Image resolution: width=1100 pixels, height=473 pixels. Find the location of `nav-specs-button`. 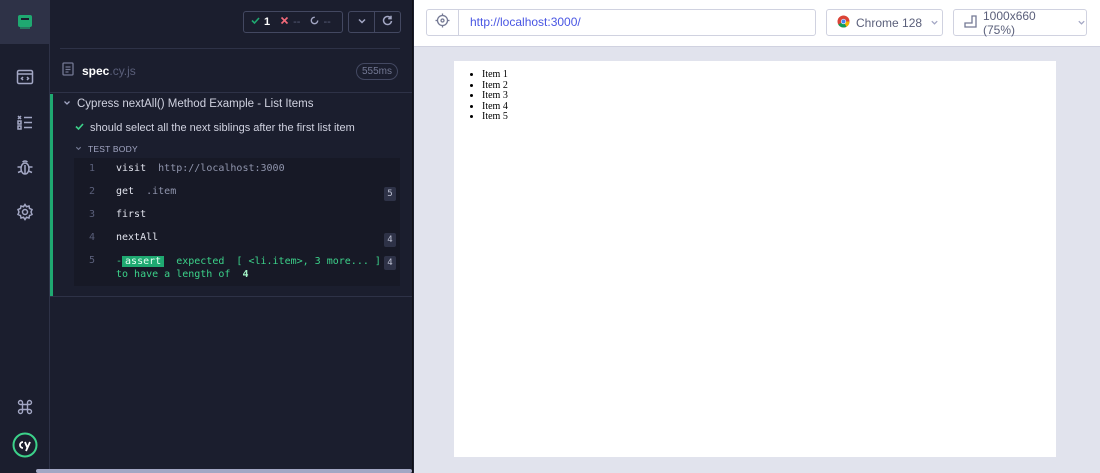

nav-specs-button is located at coordinates (24, 77).